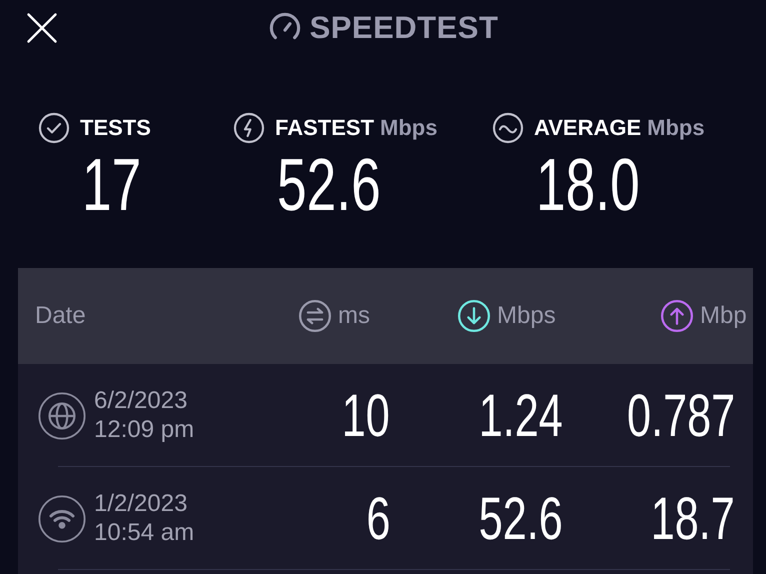 The image size is (766, 574). I want to click on lightning-icon, so click(249, 128).